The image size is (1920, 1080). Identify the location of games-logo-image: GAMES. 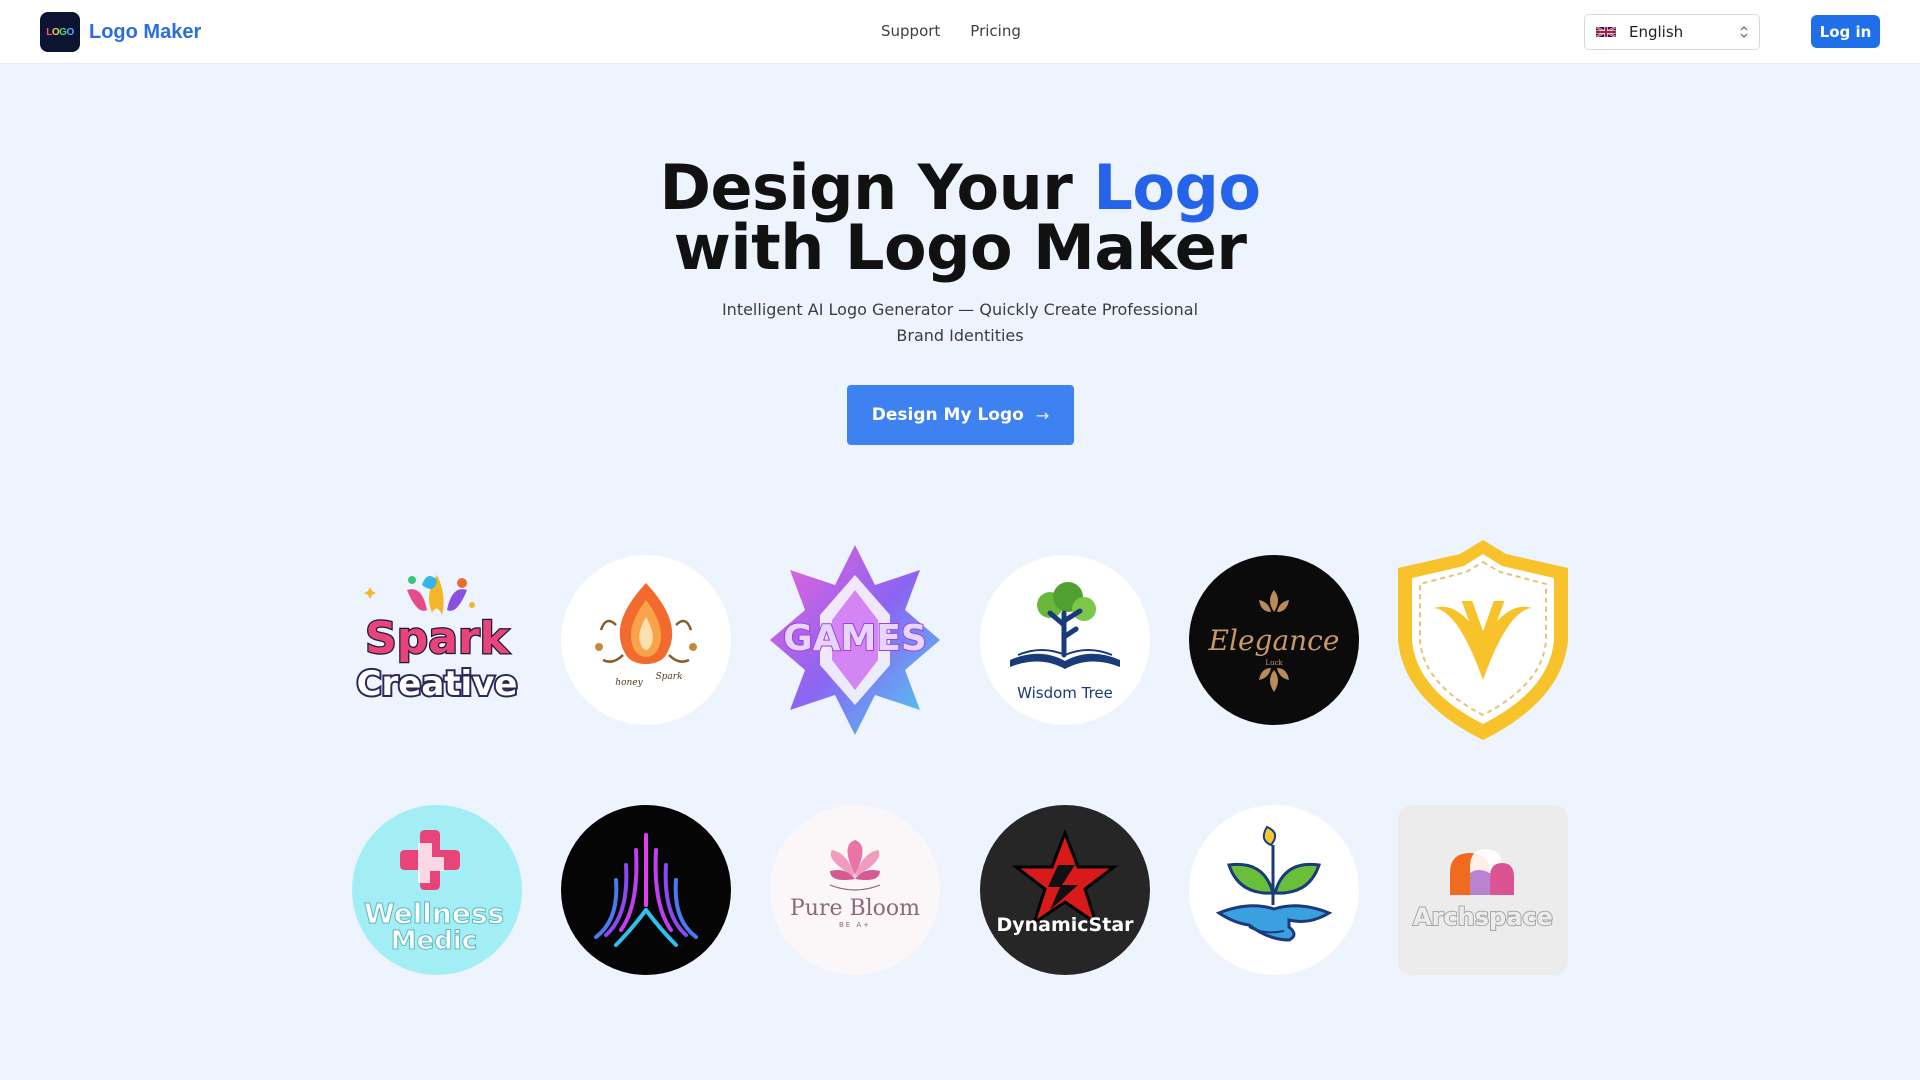
(855, 640).